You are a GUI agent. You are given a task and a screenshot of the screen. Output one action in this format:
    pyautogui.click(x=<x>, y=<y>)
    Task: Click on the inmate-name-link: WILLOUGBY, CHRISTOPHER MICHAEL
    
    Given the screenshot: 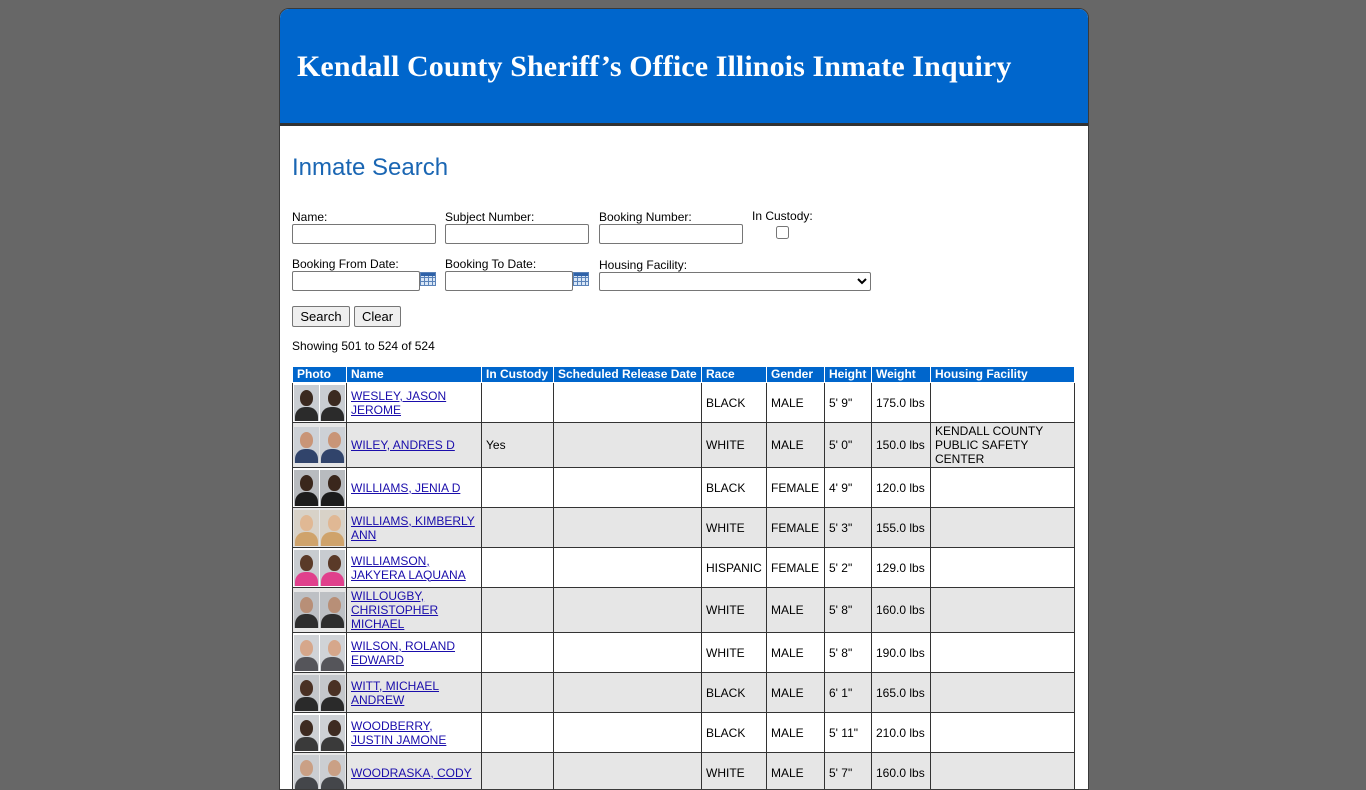 What is the action you would take?
    pyautogui.click(x=394, y=610)
    